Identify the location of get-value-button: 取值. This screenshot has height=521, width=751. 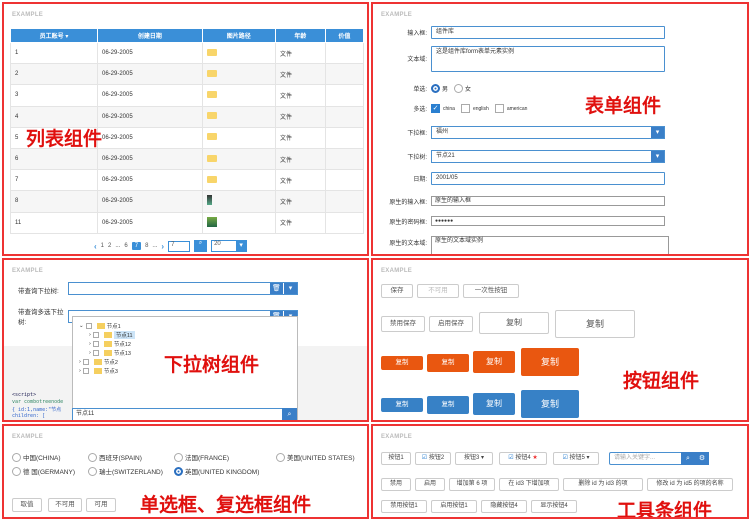
(27, 505).